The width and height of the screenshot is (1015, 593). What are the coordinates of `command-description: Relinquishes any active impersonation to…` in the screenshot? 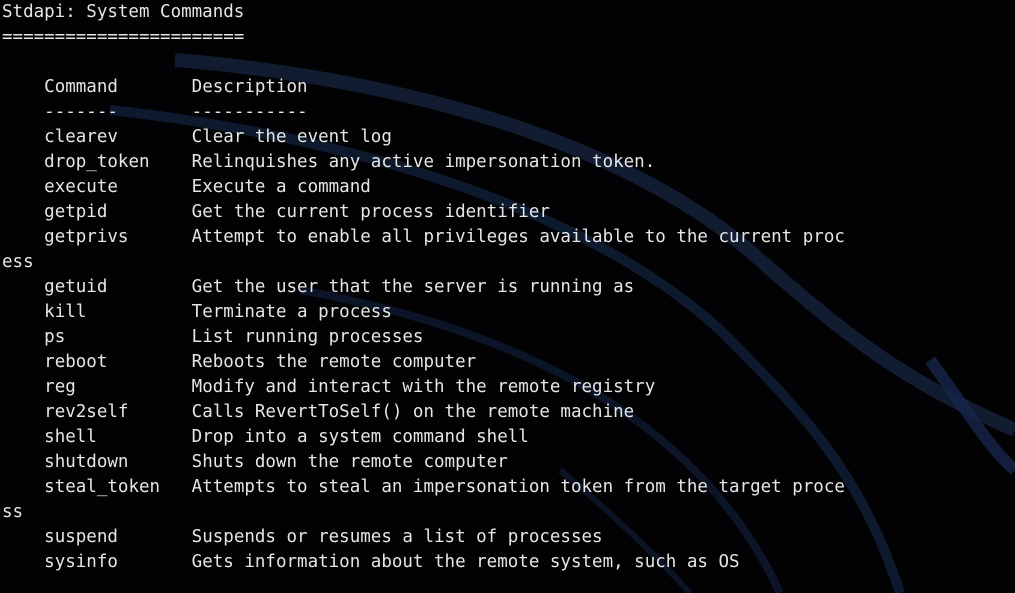 It's located at (423, 162).